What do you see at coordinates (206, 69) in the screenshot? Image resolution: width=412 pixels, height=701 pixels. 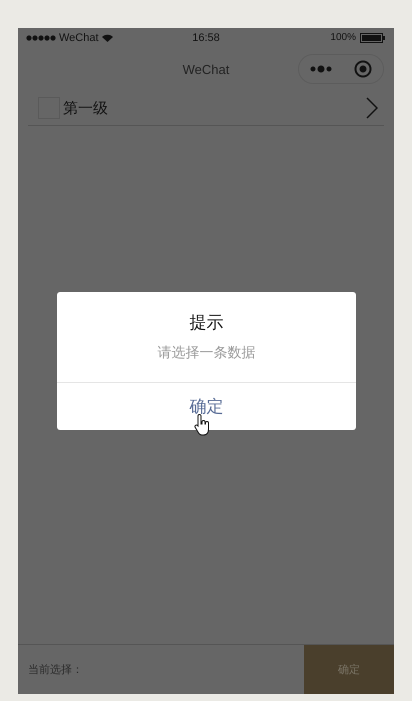 I see `nav-title: WeChat` at bounding box center [206, 69].